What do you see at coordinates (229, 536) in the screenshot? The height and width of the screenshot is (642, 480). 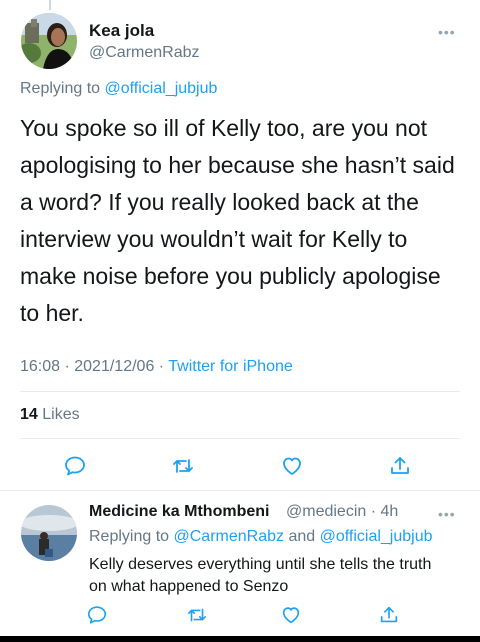 I see `mention-link: @CarmenRabz` at bounding box center [229, 536].